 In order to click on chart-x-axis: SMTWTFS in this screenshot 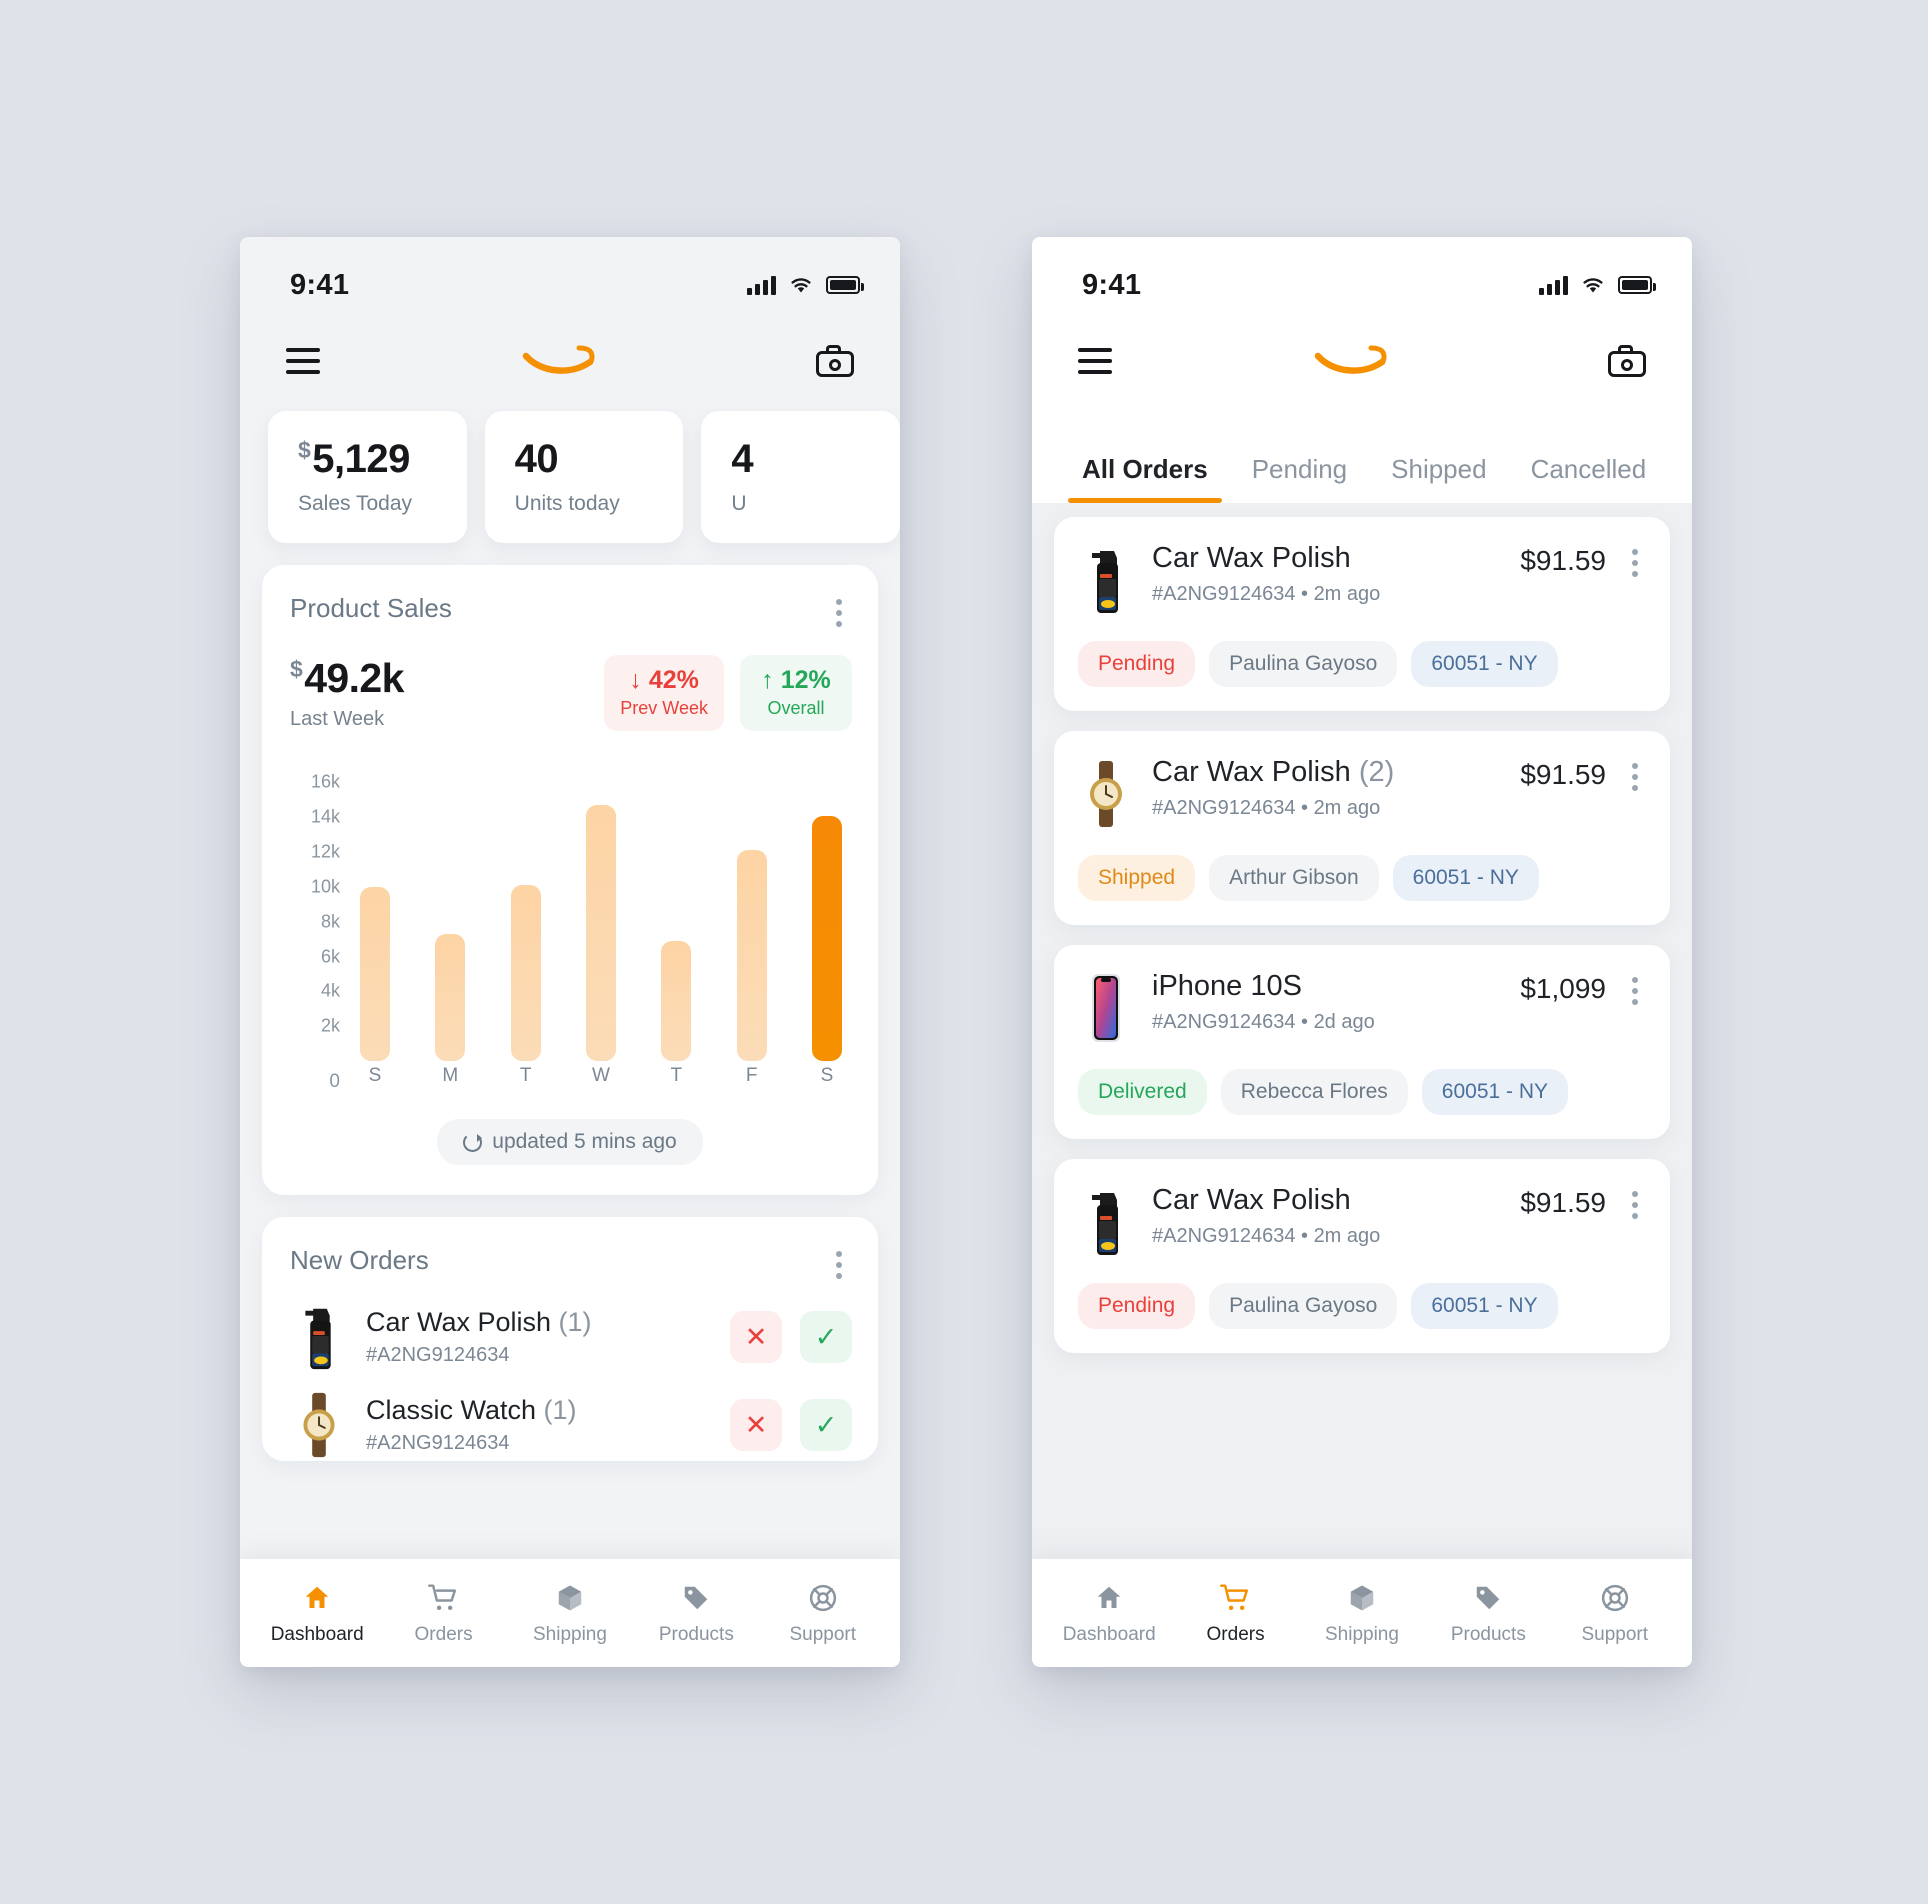, I will do `click(601, 1080)`.